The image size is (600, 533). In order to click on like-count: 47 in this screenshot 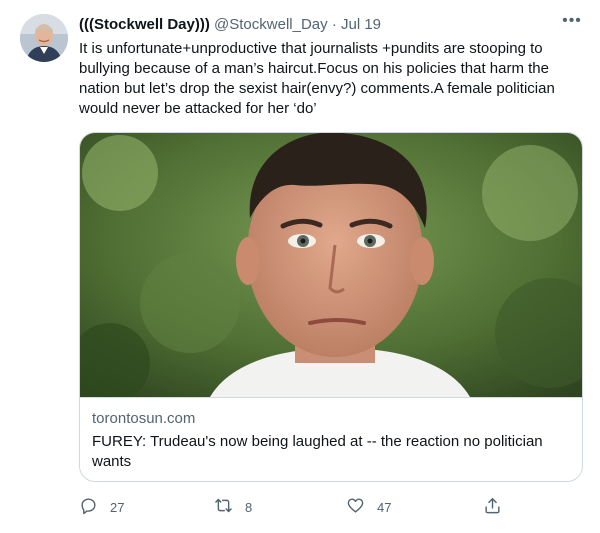, I will do `click(384, 507)`.